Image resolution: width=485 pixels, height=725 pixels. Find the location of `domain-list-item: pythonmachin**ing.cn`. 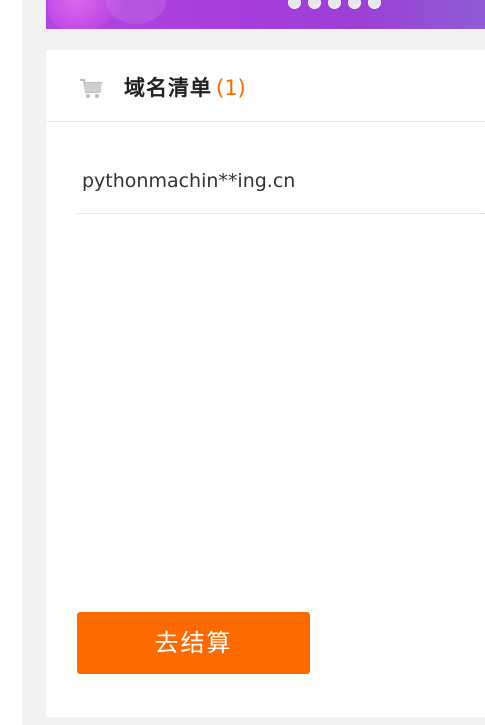

domain-list-item: pythonmachin**ing.cn is located at coordinates (281, 186).